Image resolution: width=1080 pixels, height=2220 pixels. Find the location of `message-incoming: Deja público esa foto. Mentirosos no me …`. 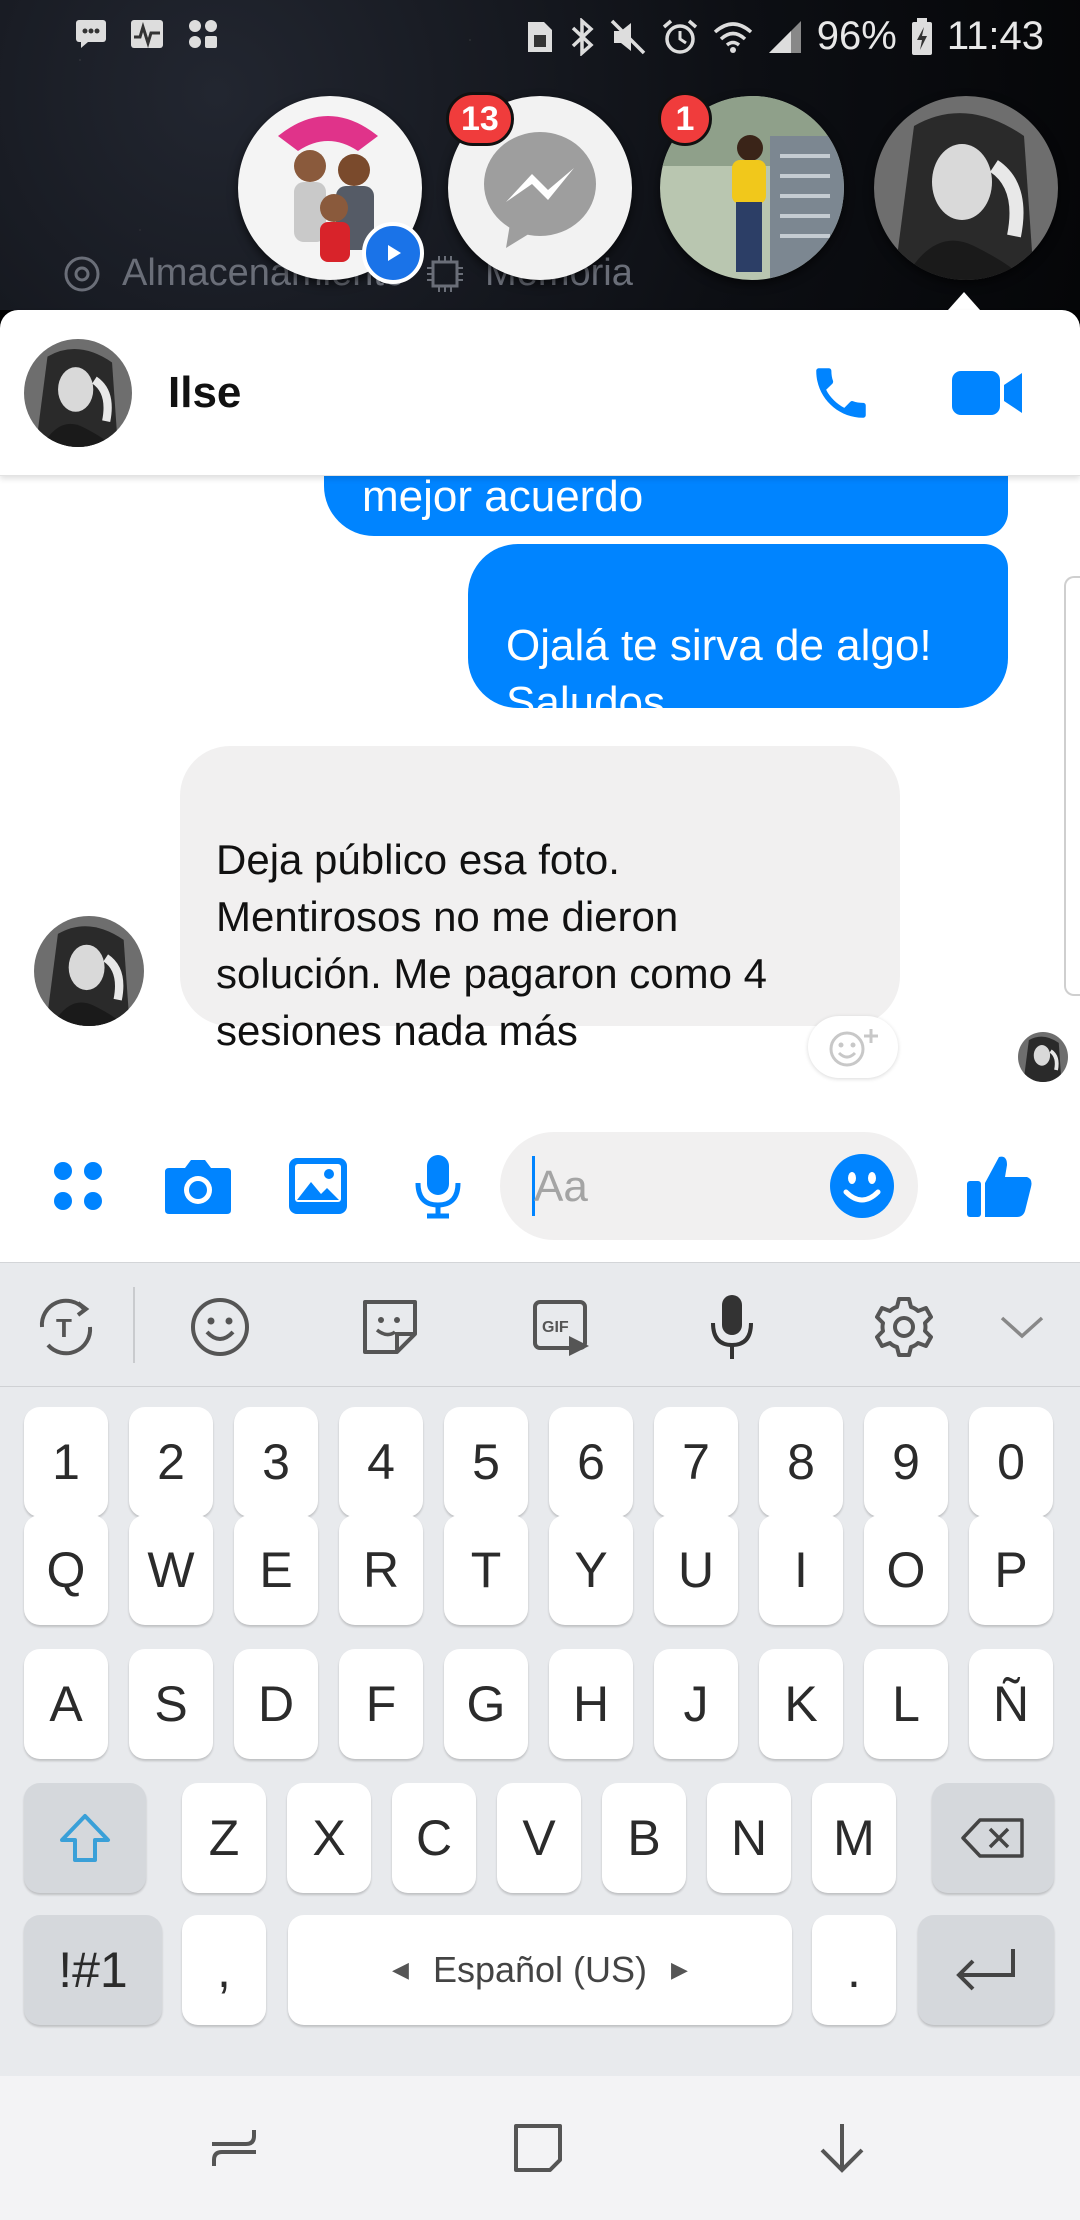

message-incoming: Deja público esa foto. Mentirosos no me … is located at coordinates (540, 900).